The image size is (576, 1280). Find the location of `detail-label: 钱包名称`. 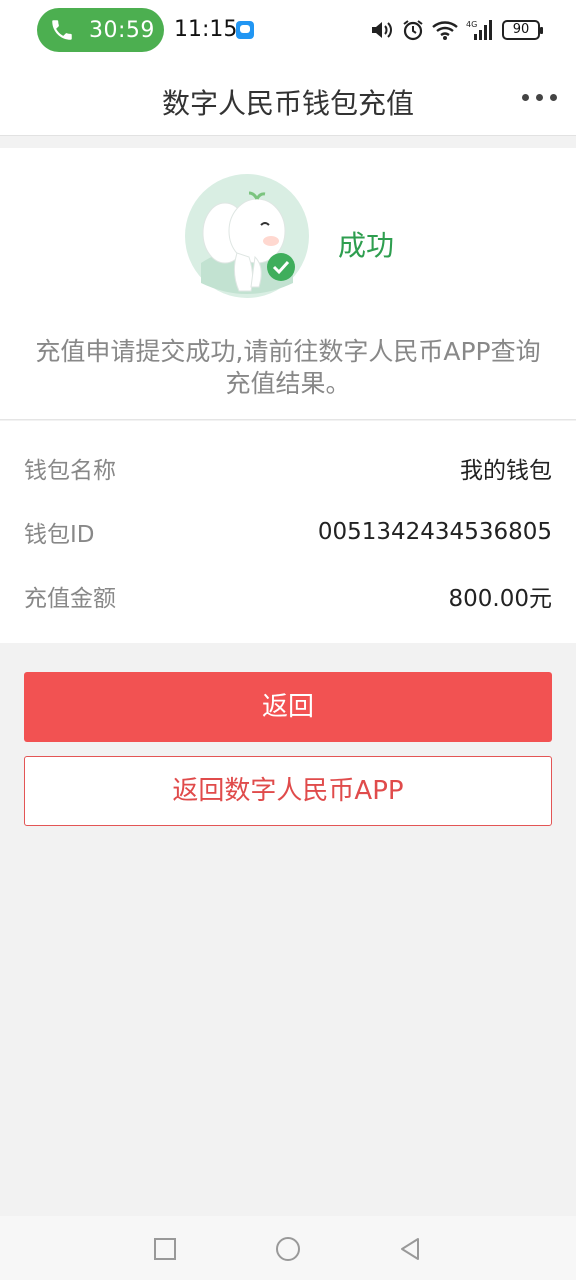

detail-label: 钱包名称 is located at coordinates (70, 471).